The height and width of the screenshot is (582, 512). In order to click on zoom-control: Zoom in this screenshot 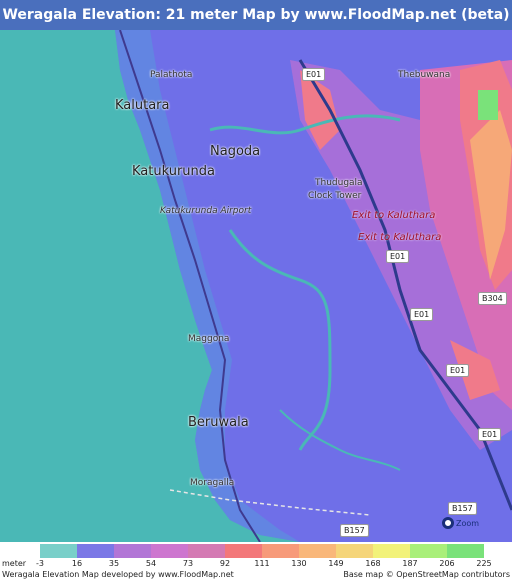, I will do `click(477, 523)`.